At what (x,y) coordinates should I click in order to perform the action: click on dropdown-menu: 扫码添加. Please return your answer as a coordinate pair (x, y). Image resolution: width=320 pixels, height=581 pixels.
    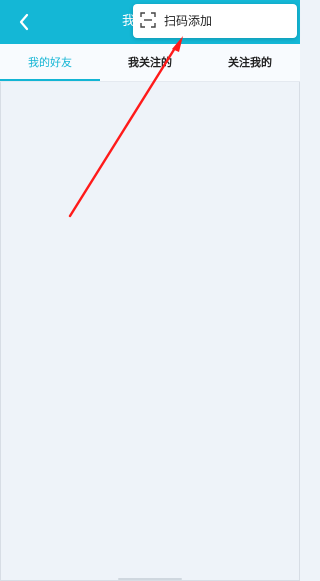
    Looking at the image, I should click on (215, 21).